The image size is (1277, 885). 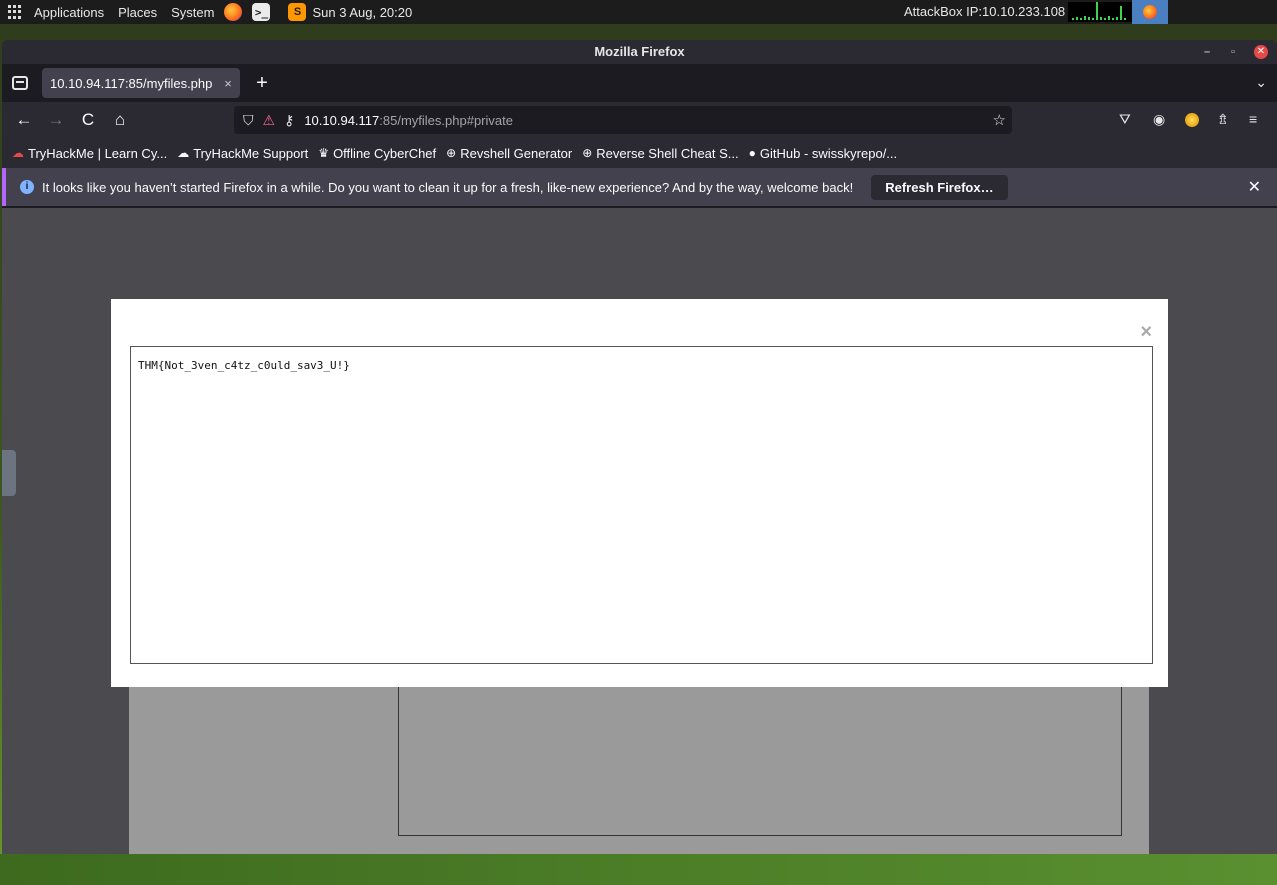 I want to click on tab-strip: 10.10.94.117:85/myfiles.php × + ⌄, so click(x=639, y=83).